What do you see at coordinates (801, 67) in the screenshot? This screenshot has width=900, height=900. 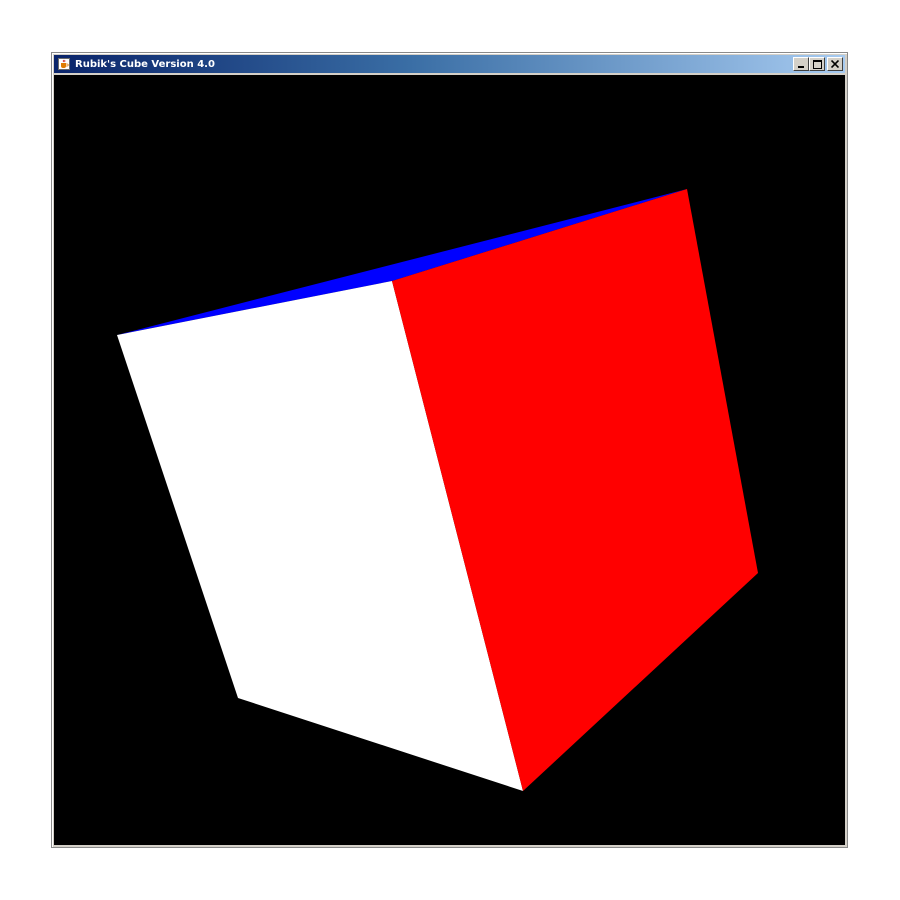 I see `minimize-icon` at bounding box center [801, 67].